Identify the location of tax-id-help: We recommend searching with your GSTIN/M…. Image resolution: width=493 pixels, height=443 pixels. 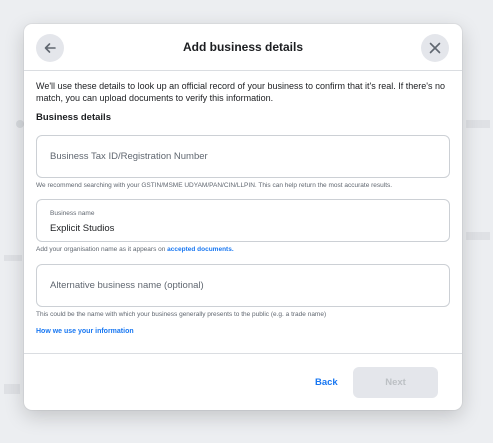
(214, 185).